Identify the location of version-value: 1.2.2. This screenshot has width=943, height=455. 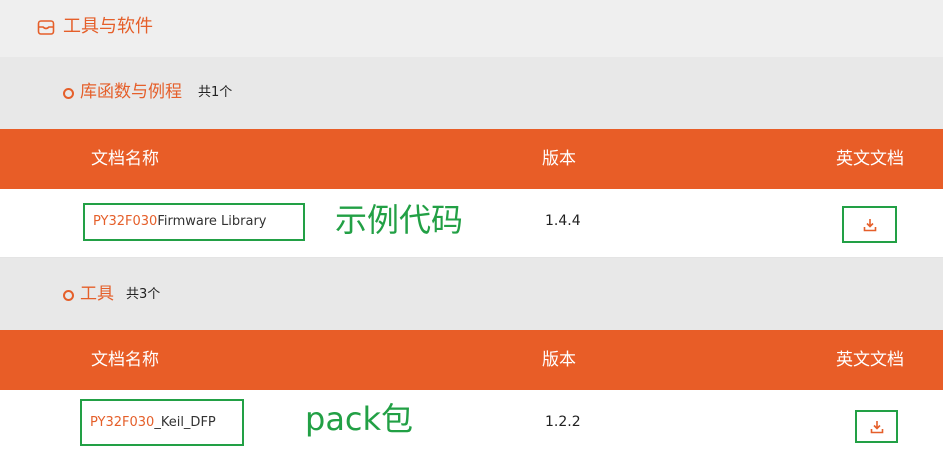
(563, 422).